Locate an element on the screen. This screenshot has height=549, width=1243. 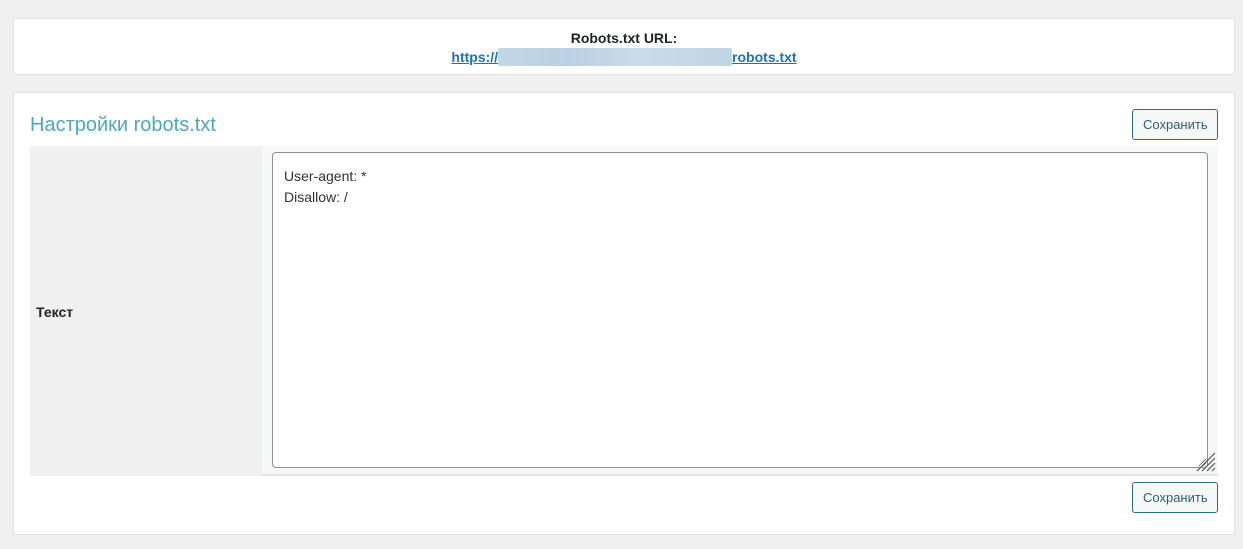
redacted-domain is located at coordinates (615, 57).